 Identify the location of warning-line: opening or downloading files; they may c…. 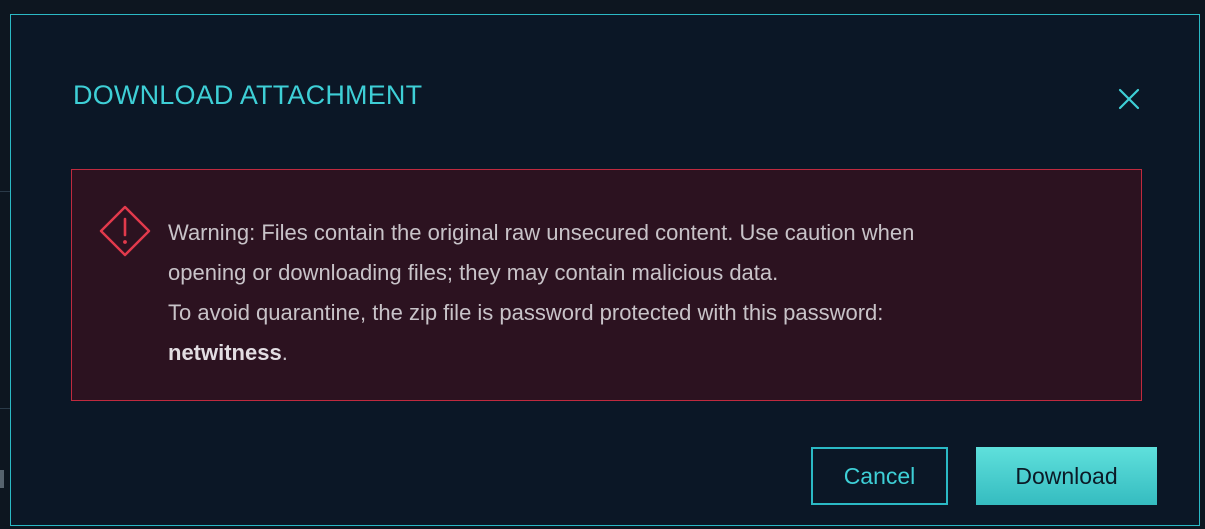
(473, 272).